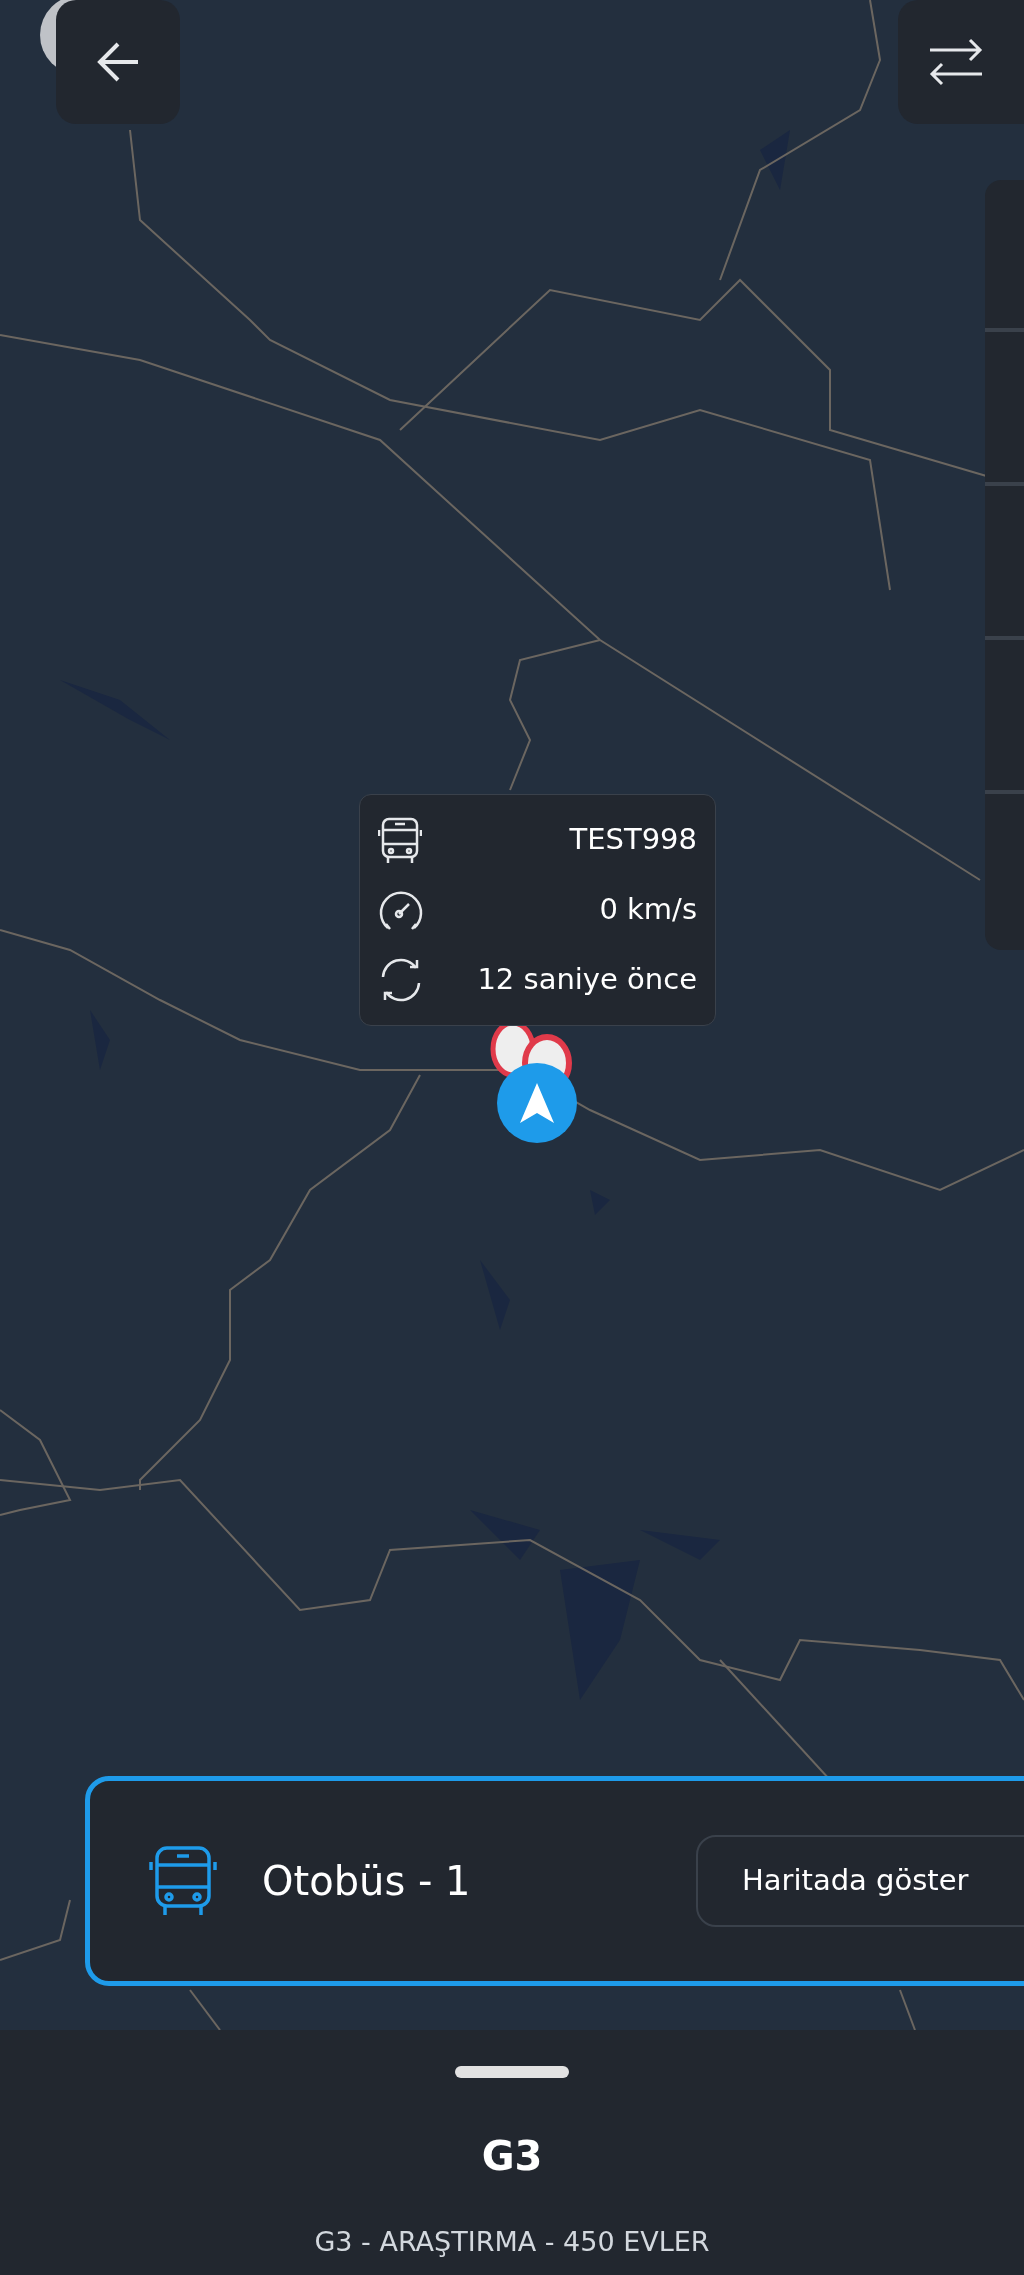 This screenshot has width=1024, height=2275. What do you see at coordinates (118, 62) in the screenshot?
I see `back-button` at bounding box center [118, 62].